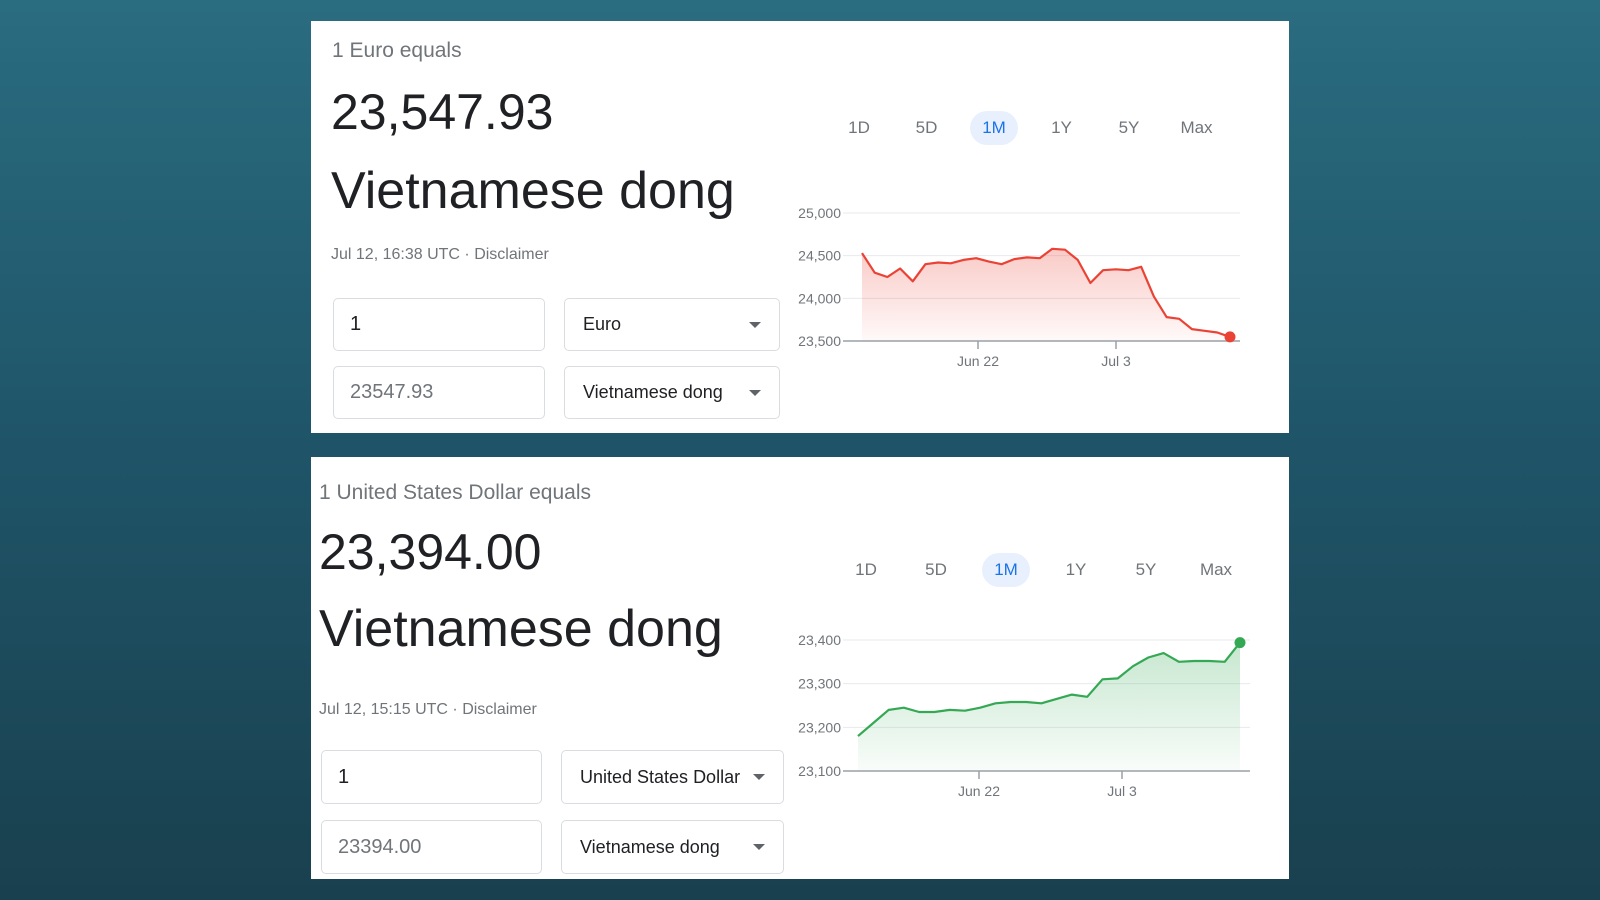 The width and height of the screenshot is (1600, 900). I want to click on area-fill, so click(1046, 294).